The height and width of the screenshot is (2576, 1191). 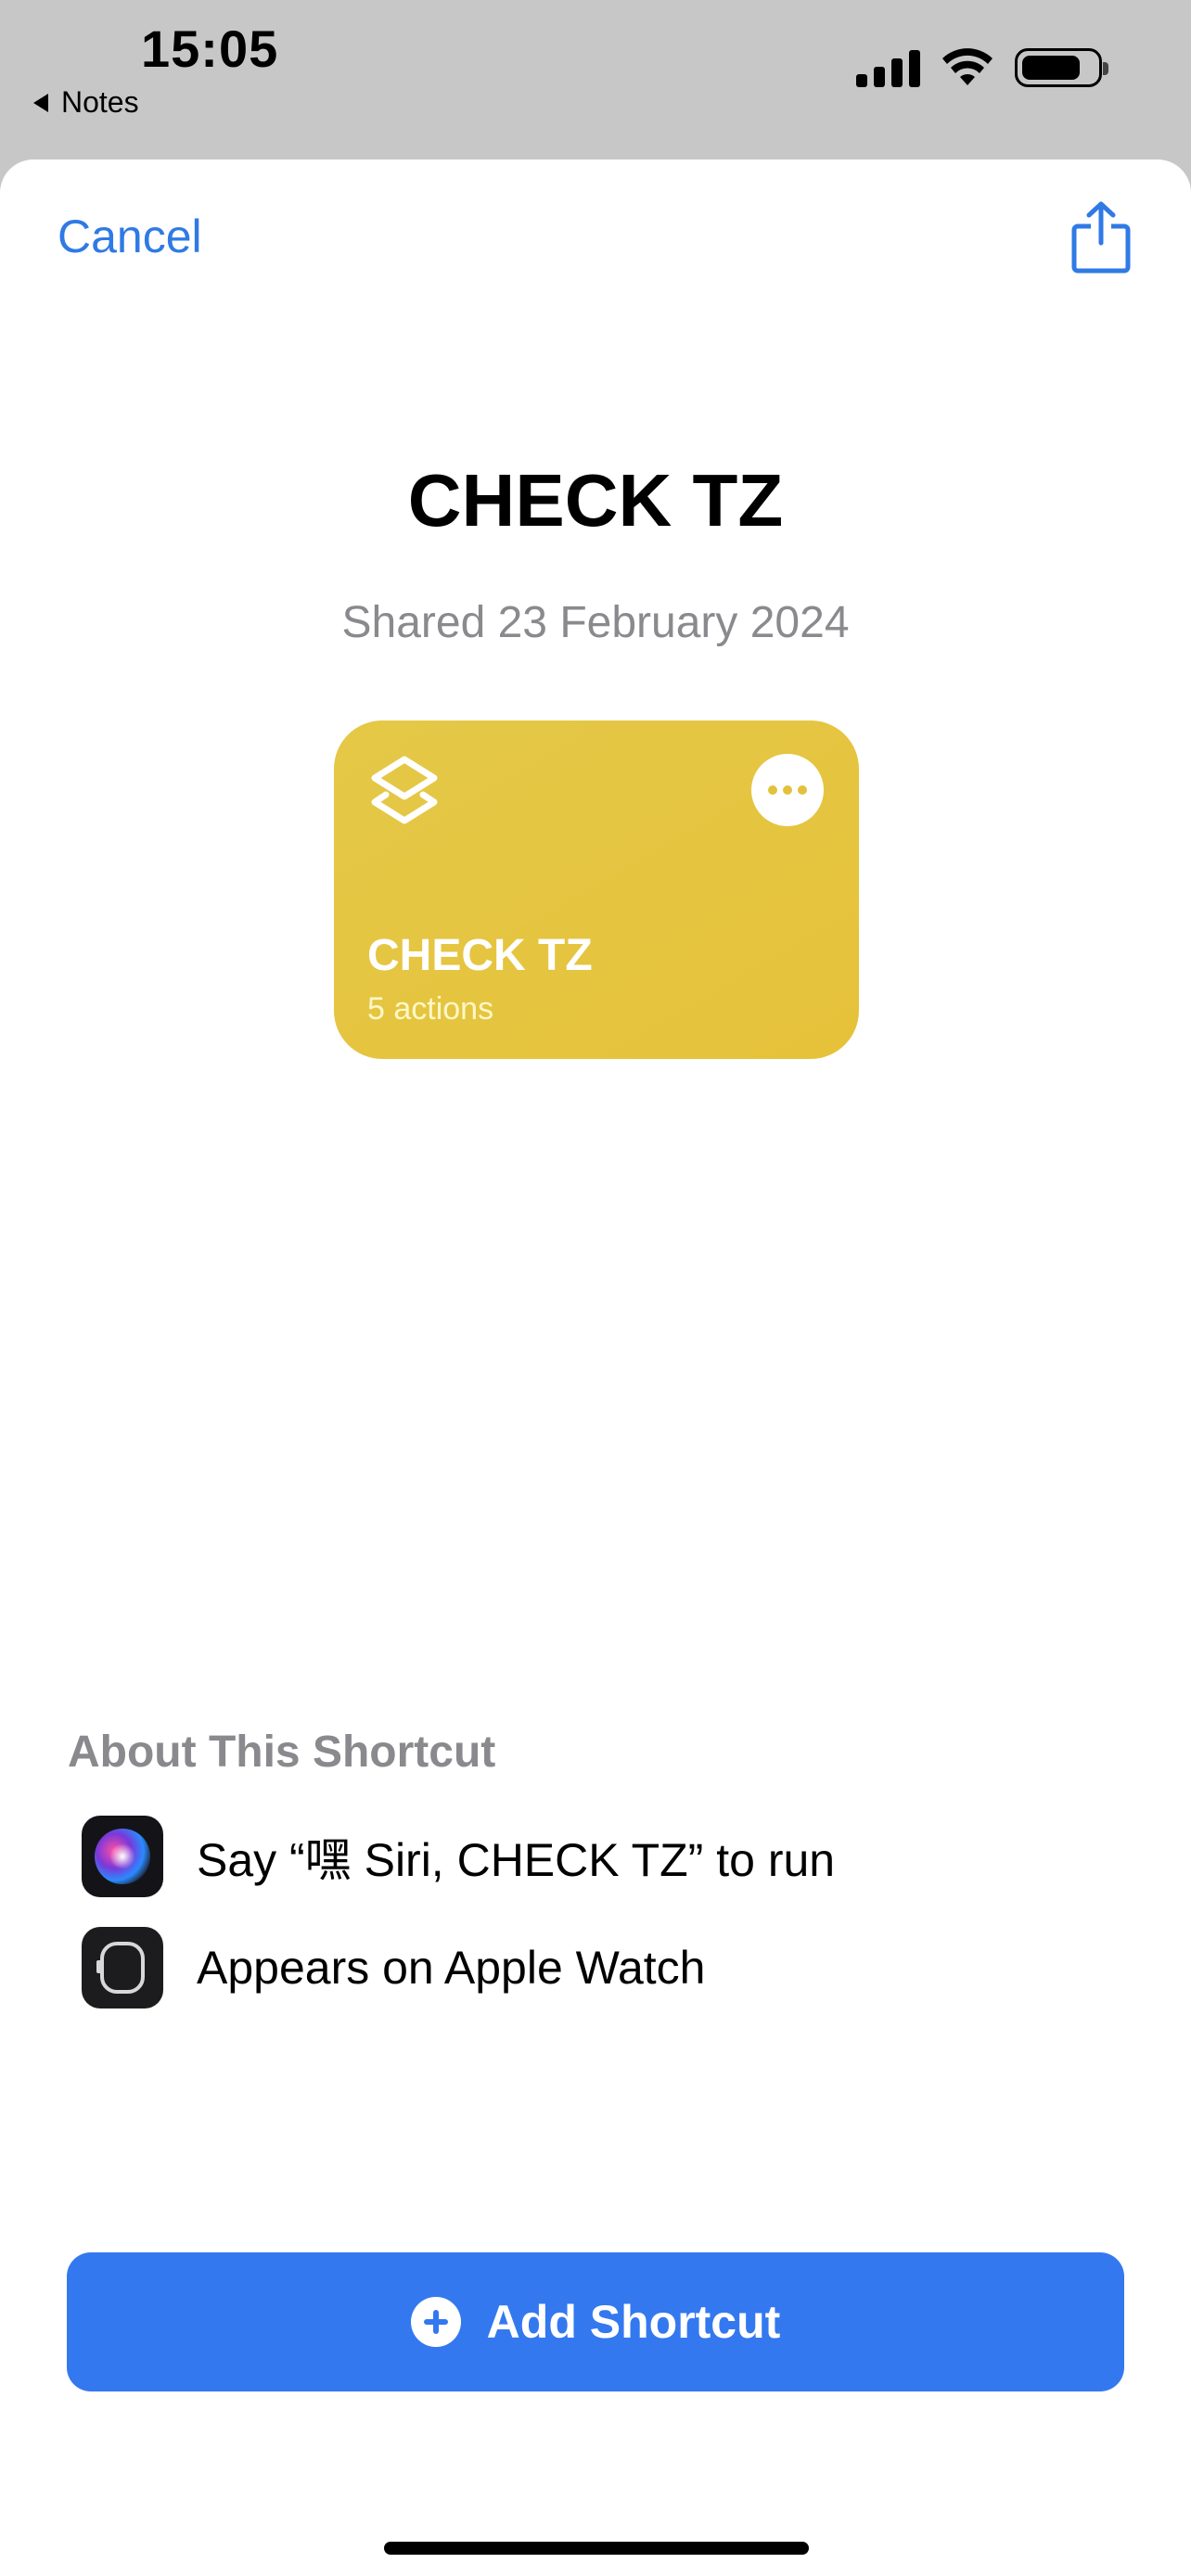 I want to click on card-action-count: 5 actions, so click(x=430, y=1009).